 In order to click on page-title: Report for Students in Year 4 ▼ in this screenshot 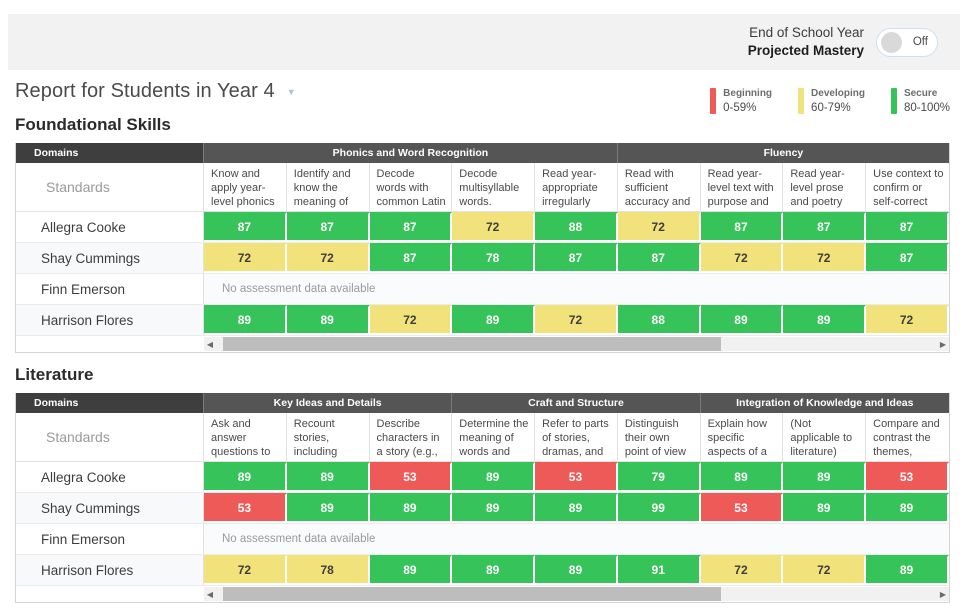, I will do `click(155, 91)`.